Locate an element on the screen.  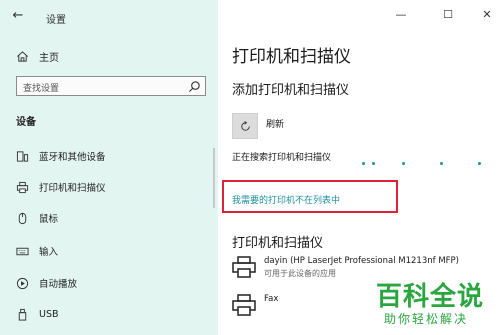
search-placeholder: 查找设置 is located at coordinates (41, 89).